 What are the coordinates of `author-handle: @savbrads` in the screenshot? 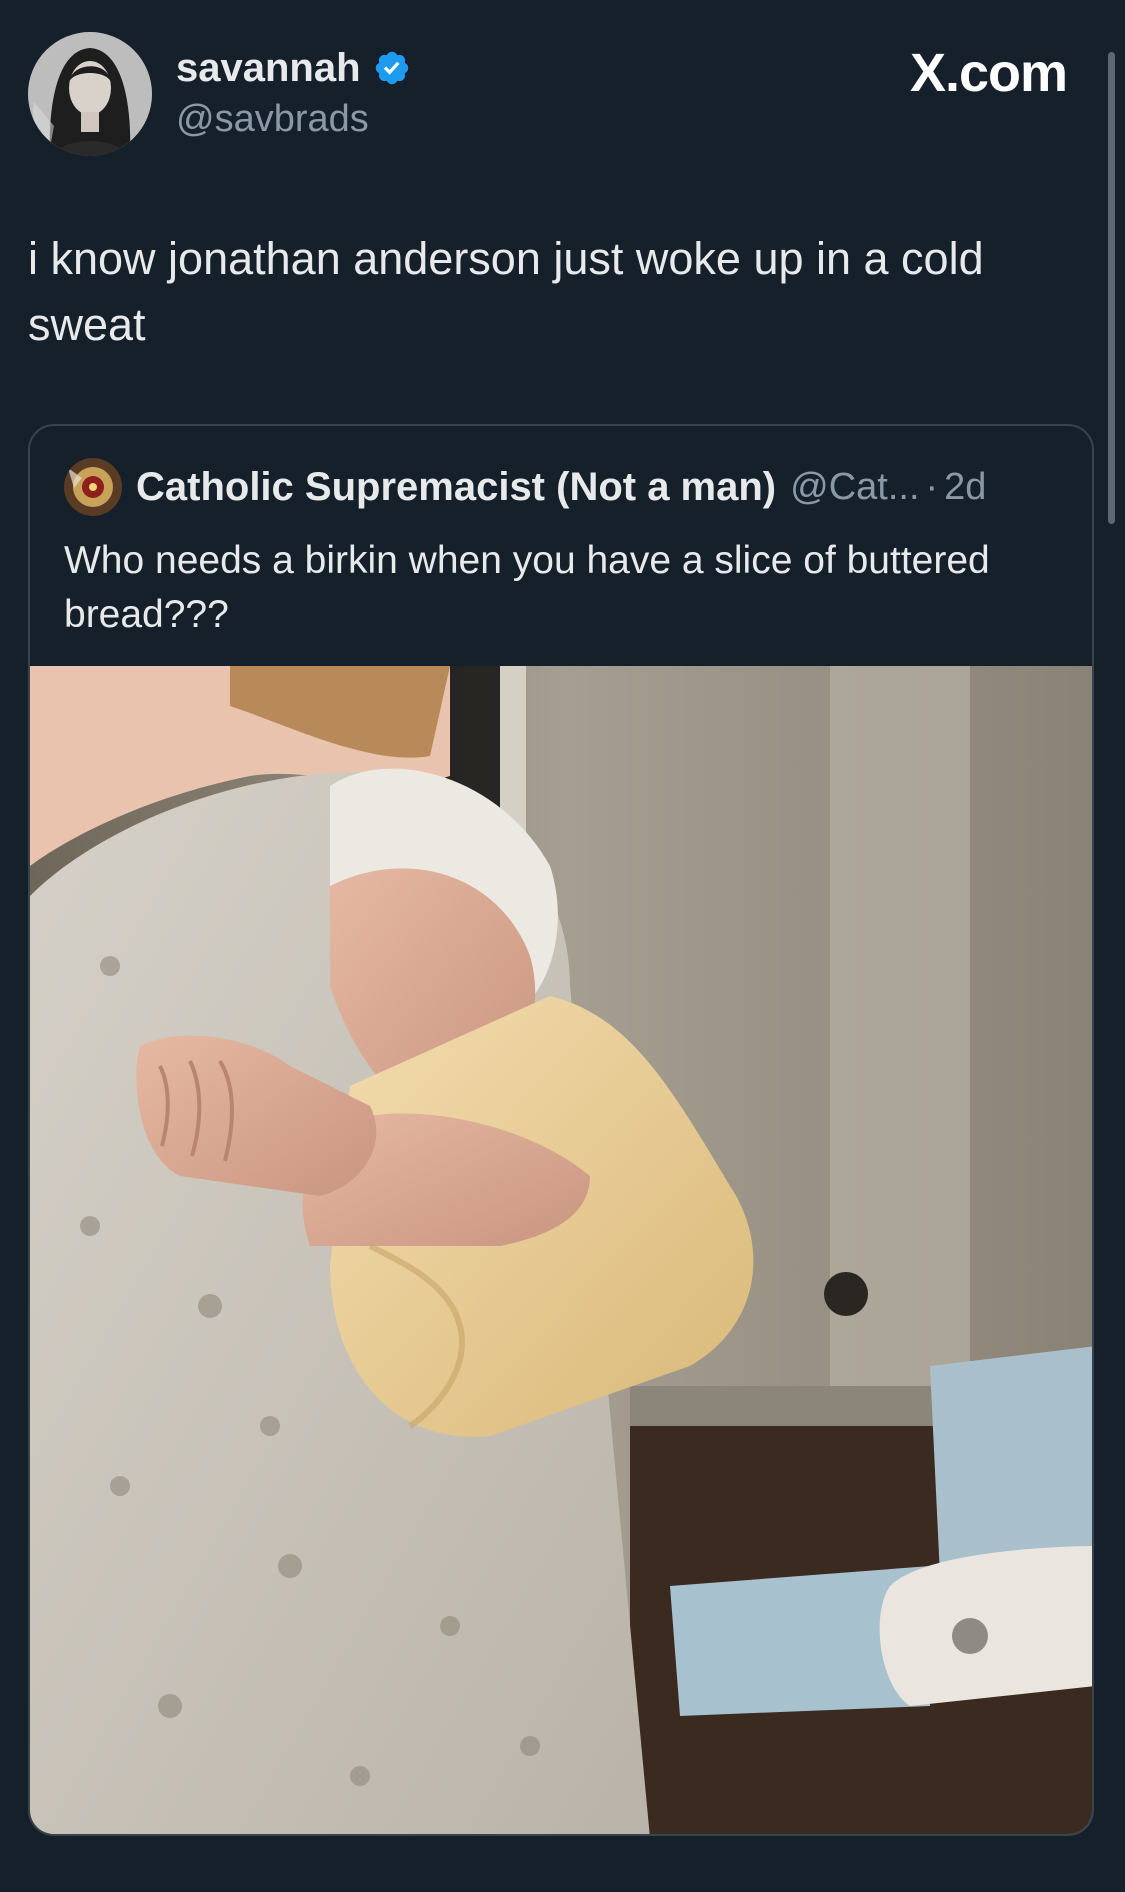 It's located at (272, 119).